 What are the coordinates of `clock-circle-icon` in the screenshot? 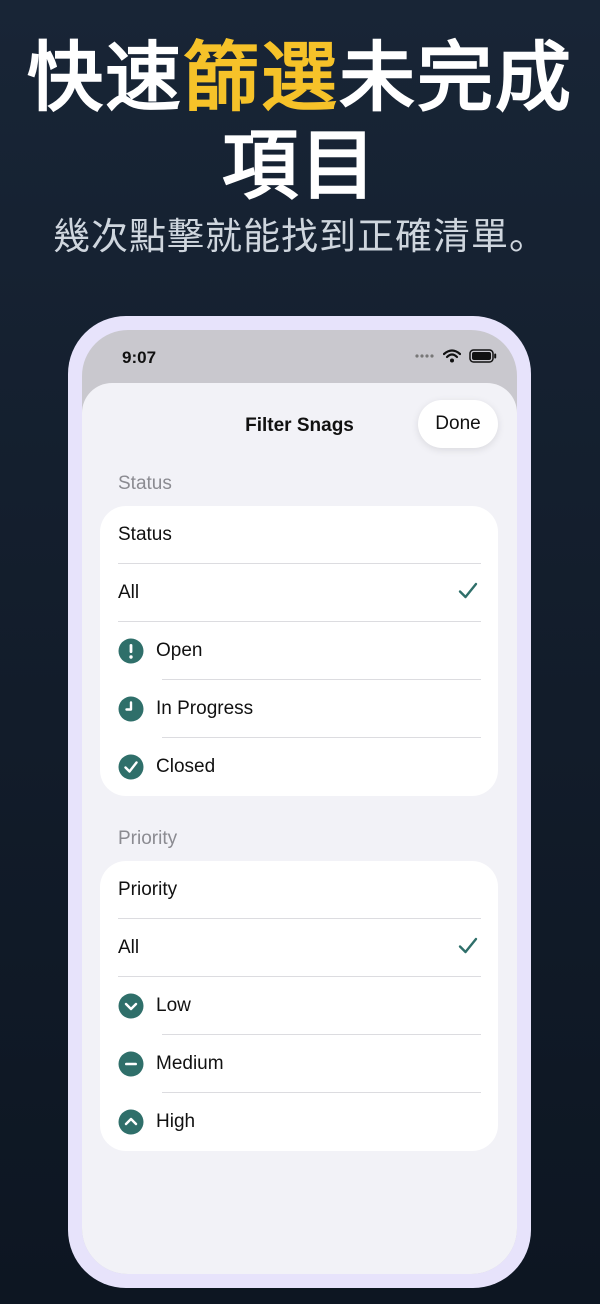 It's located at (131, 709).